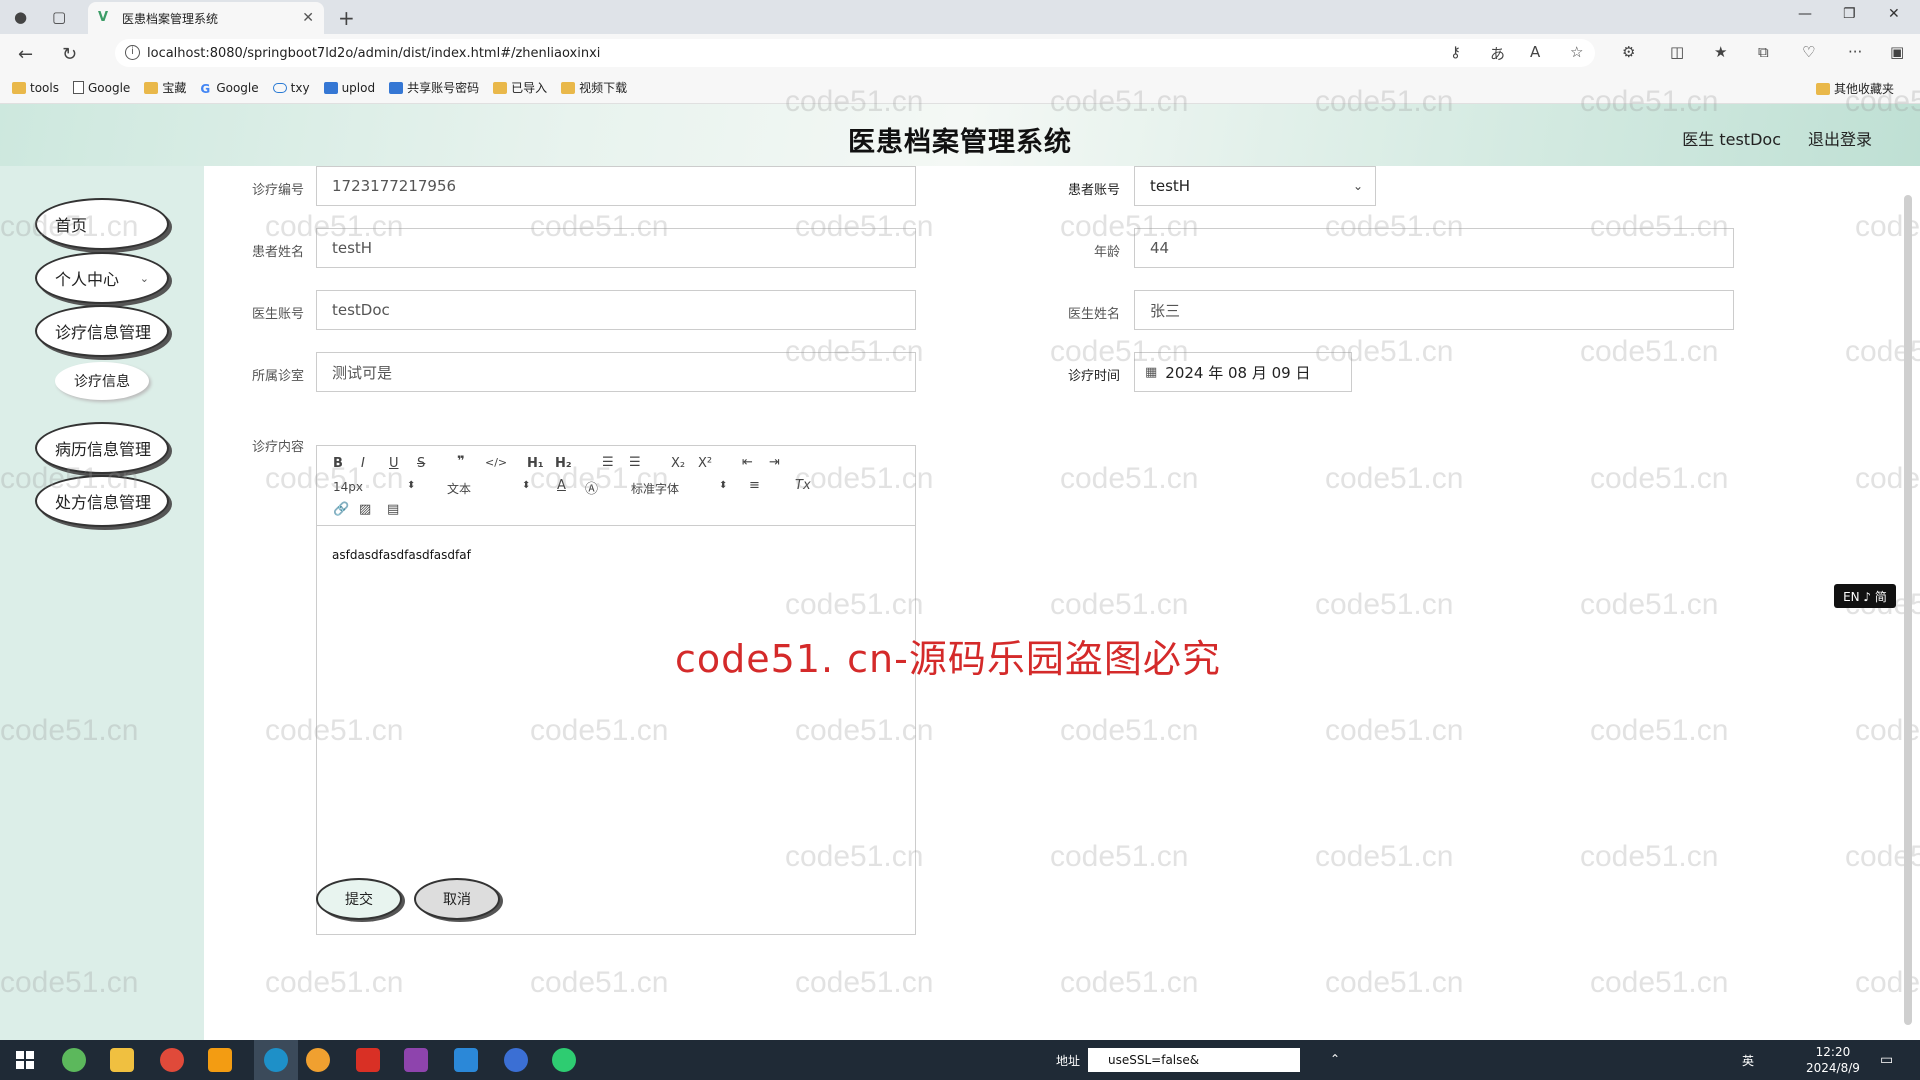  What do you see at coordinates (591, 487) in the screenshot?
I see `background-color-icon: Ⓐ` at bounding box center [591, 487].